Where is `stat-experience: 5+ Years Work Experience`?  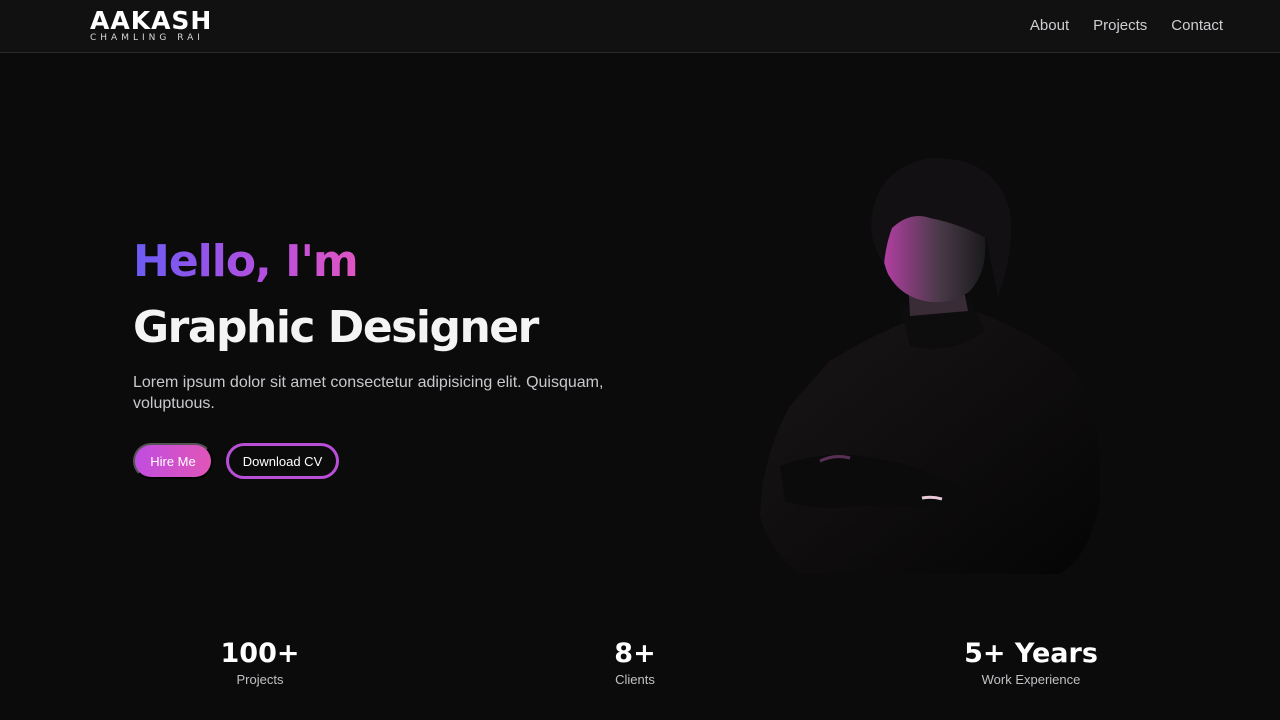
stat-experience: 5+ Years Work Experience is located at coordinates (1031, 662).